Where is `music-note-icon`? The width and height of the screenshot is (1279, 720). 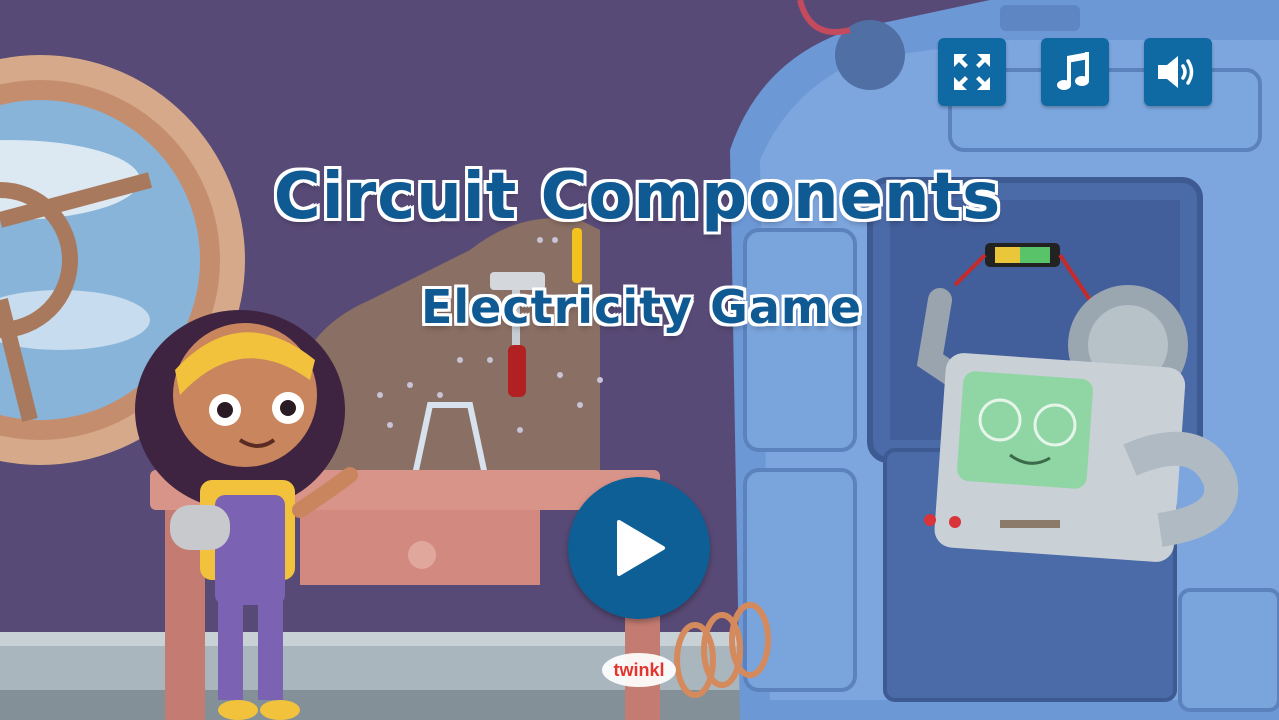
music-note-icon is located at coordinates (1073, 71).